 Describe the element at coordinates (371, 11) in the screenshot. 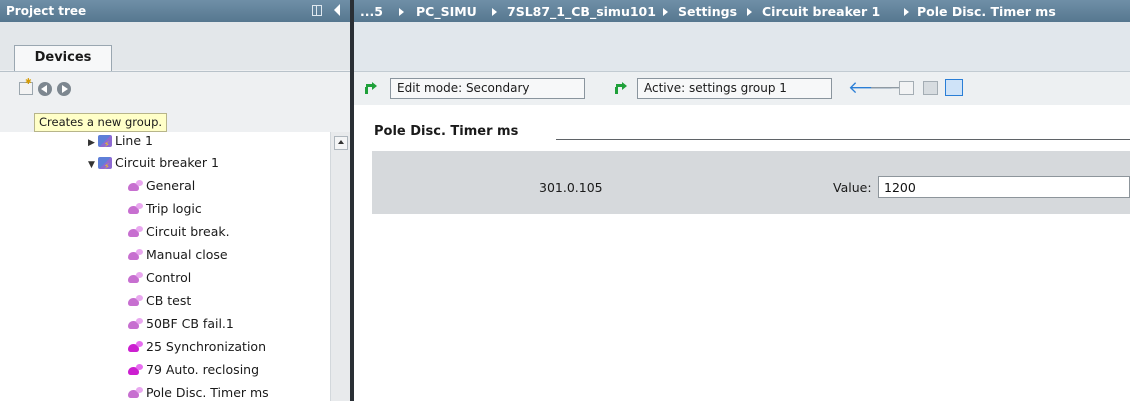

I see `breadcrumb-item: ...5` at that location.